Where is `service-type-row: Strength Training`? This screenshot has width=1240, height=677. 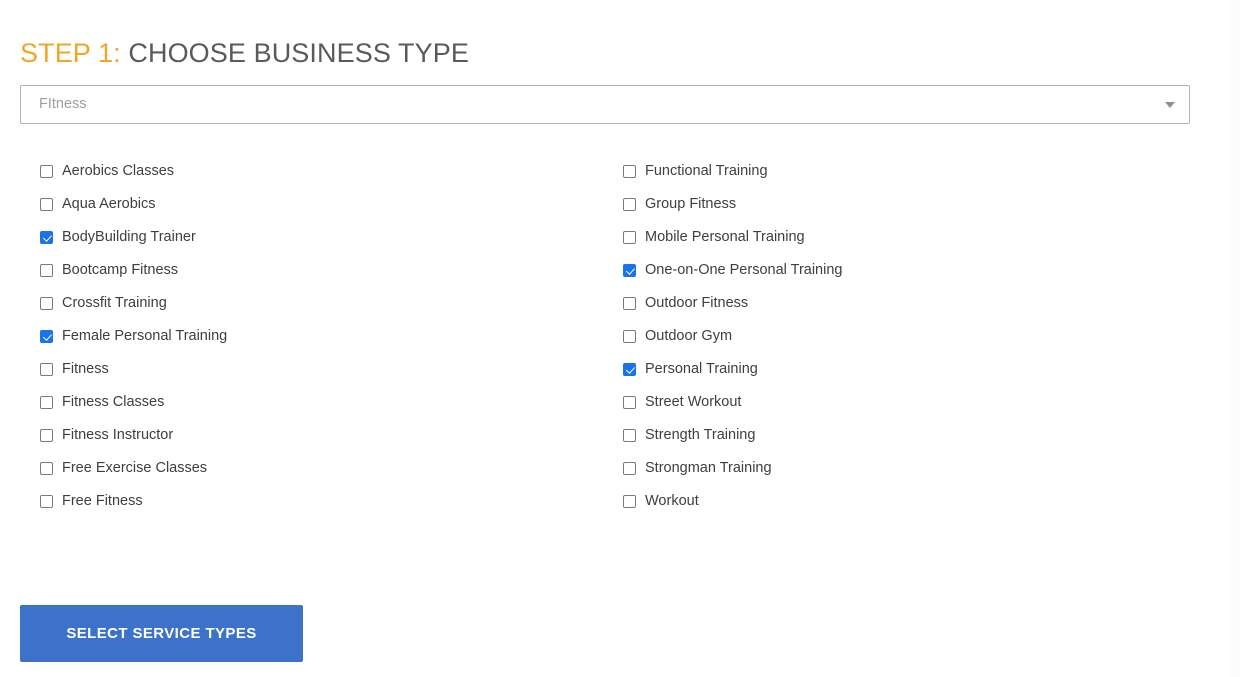 service-type-row: Strength Training is located at coordinates (903, 435).